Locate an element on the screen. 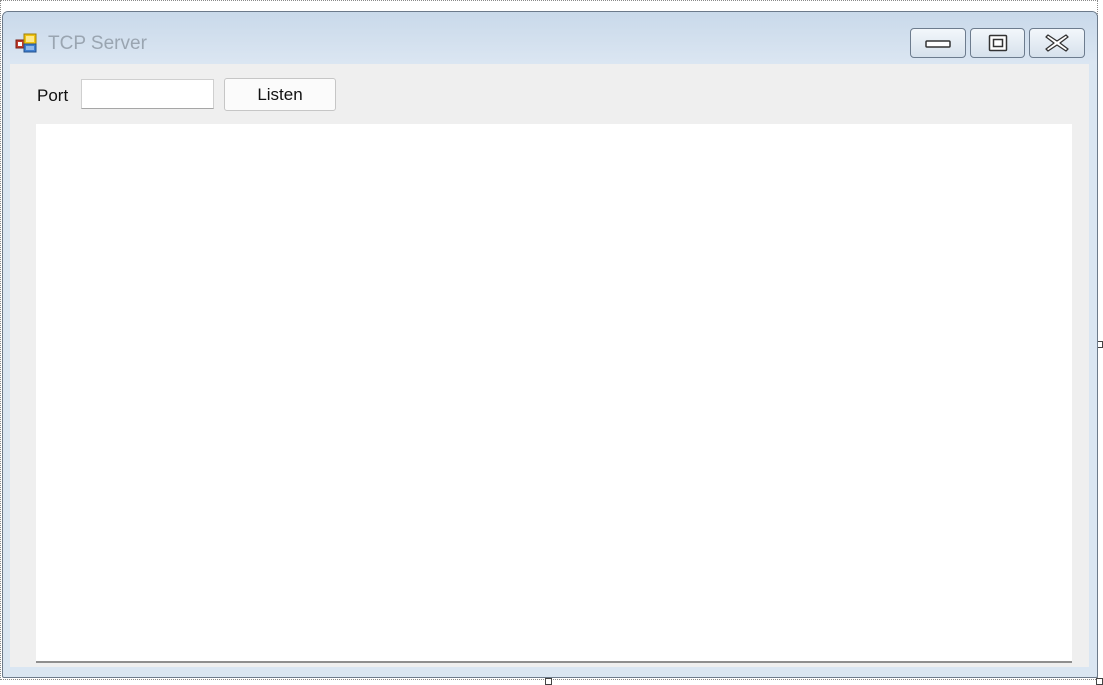 The width and height of the screenshot is (1103, 685). close-icon is located at coordinates (1057, 43).